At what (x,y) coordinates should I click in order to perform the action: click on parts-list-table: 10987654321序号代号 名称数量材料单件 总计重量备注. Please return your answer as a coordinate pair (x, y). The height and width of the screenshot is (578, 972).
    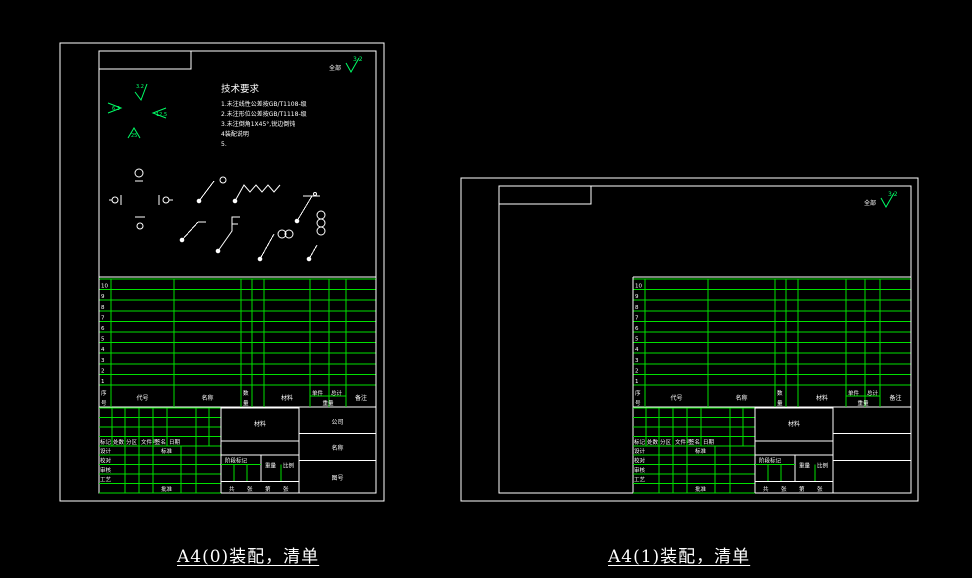
    Looking at the image, I should click on (772, 343).